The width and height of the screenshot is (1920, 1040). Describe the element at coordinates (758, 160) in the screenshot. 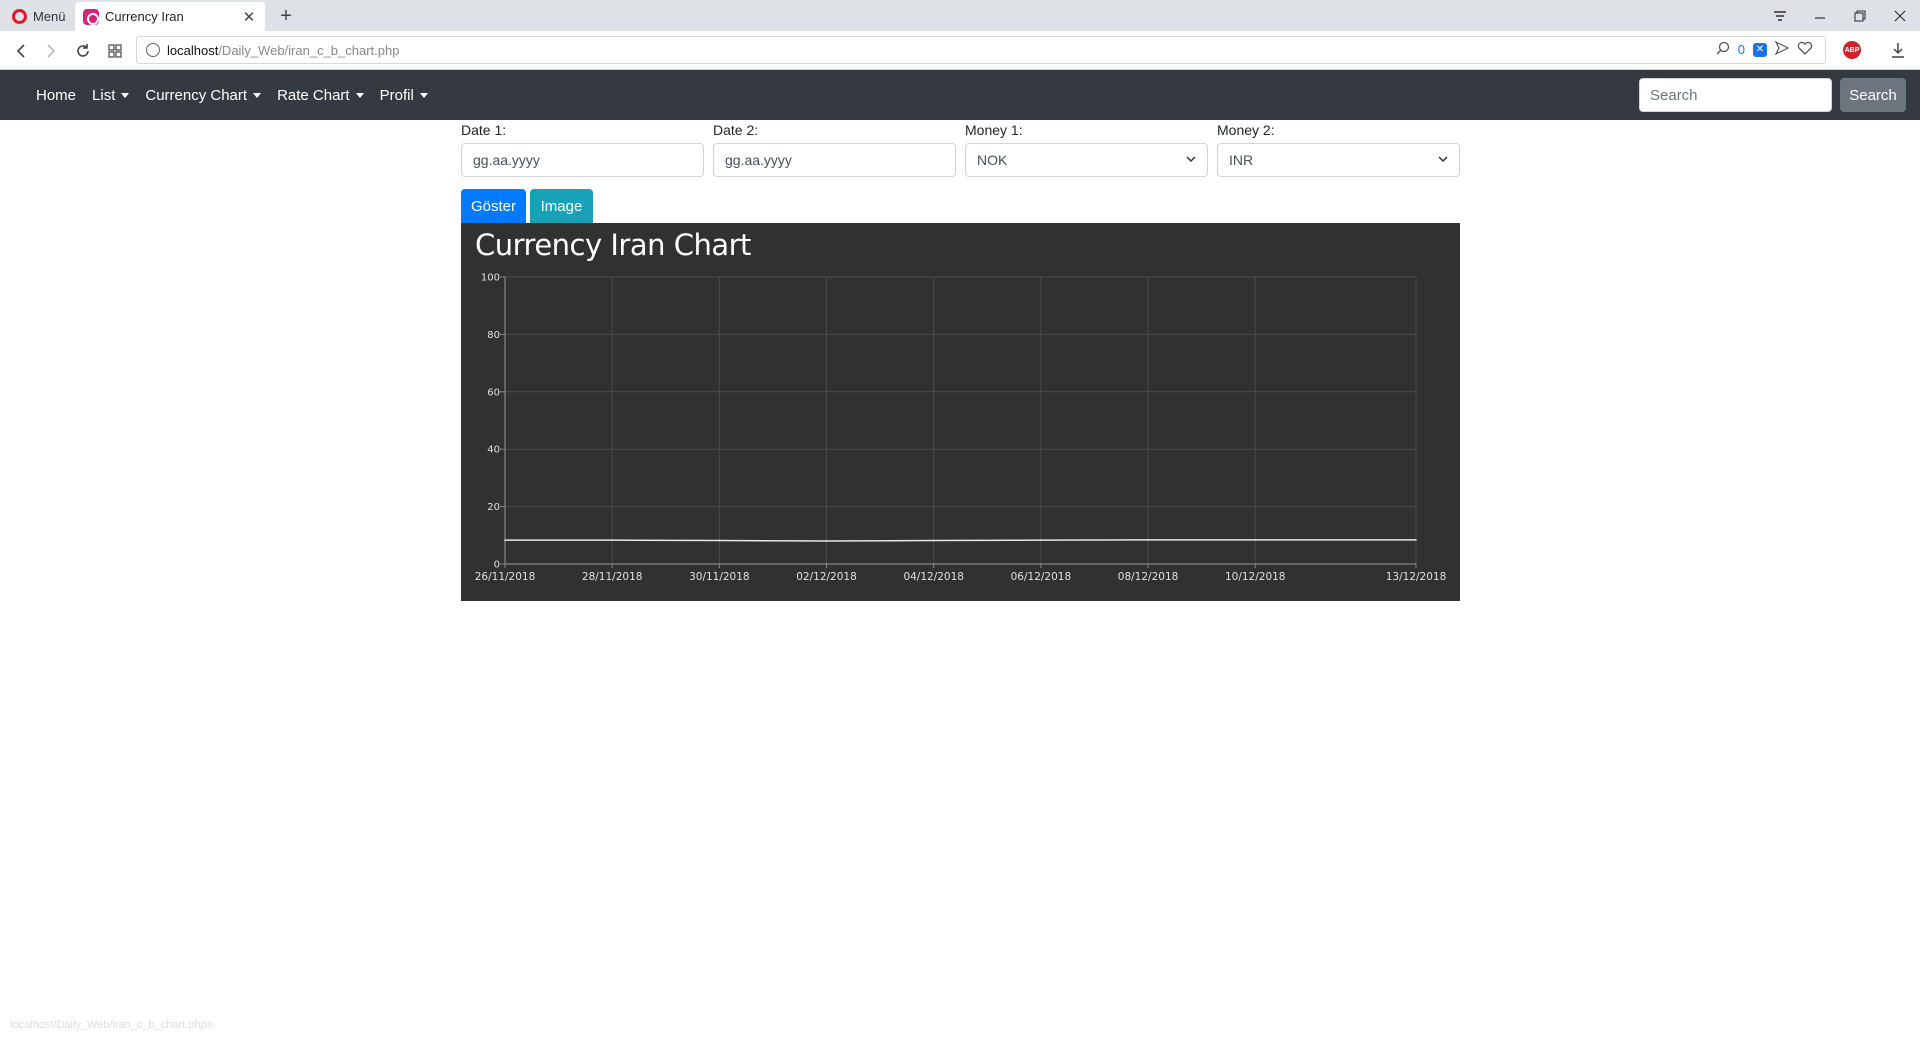

I see `date2-placeholder: gg.aa.yyyy` at that location.